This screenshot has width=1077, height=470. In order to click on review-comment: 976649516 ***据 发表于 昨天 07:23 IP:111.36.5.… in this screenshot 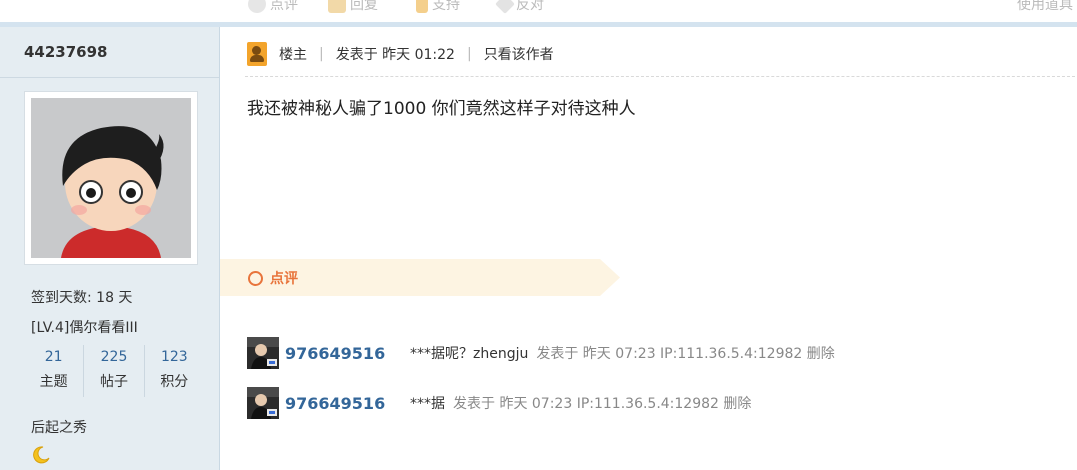, I will do `click(499, 403)`.